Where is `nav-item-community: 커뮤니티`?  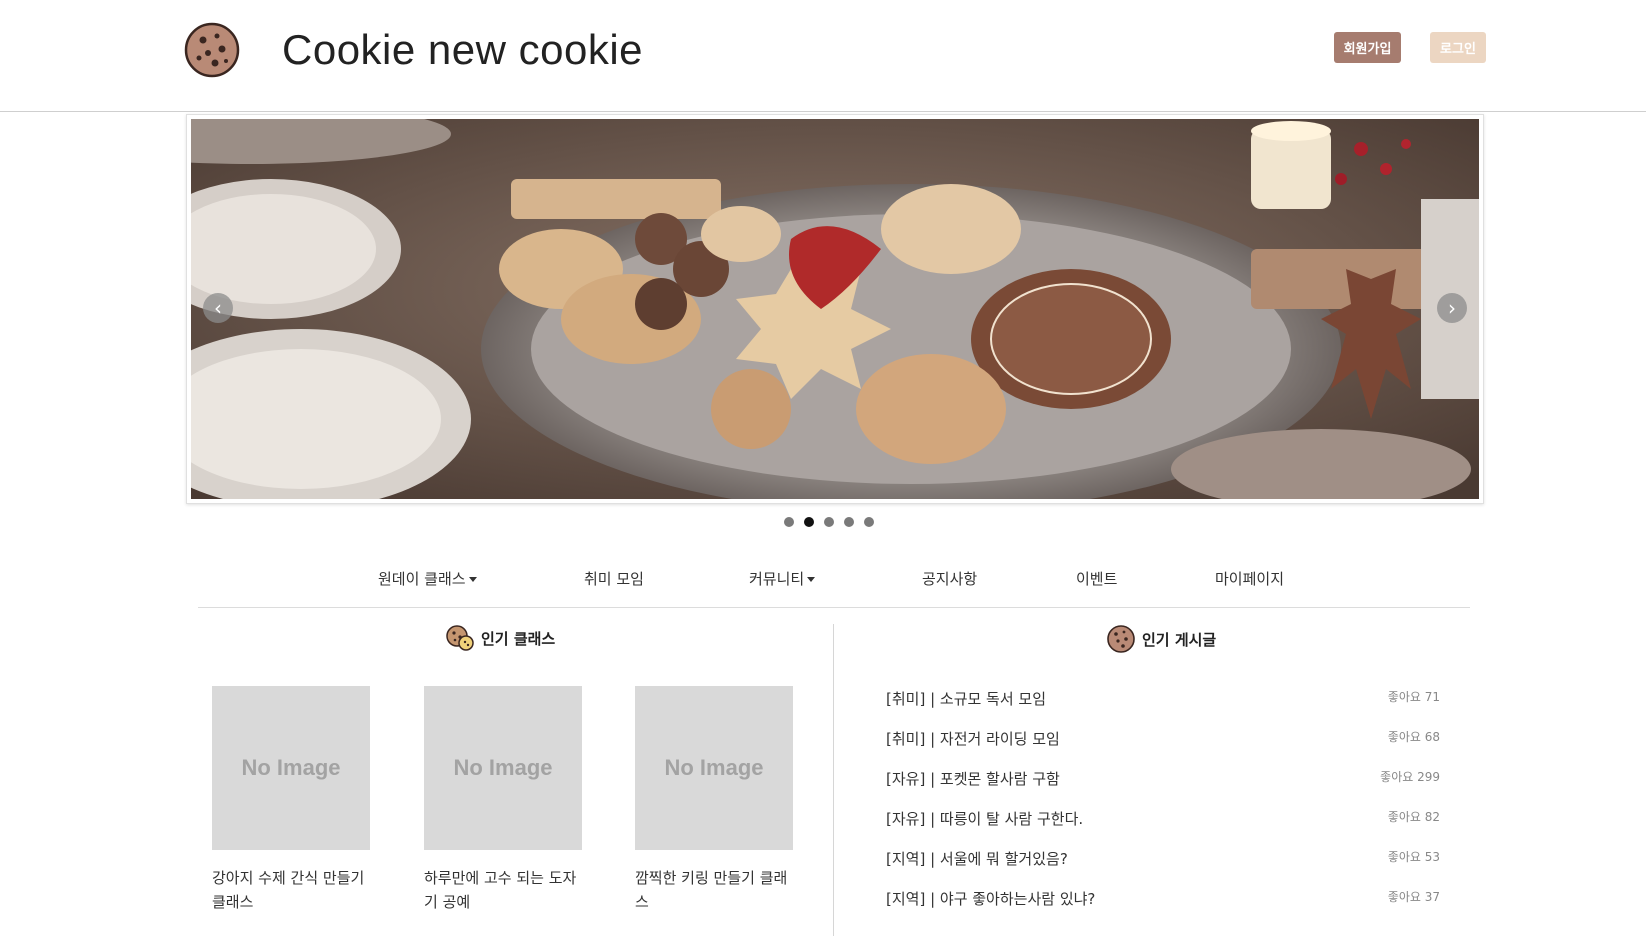 nav-item-community: 커뮤니티 is located at coordinates (782, 578).